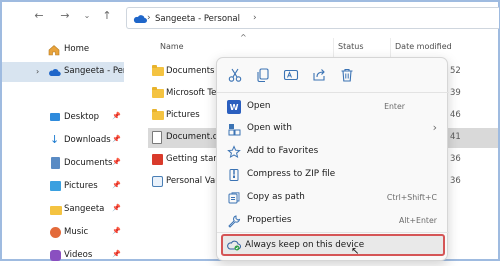 The height and width of the screenshot is (266, 500). I want to click on sidebar-item-label: Pictures, so click(81, 186).